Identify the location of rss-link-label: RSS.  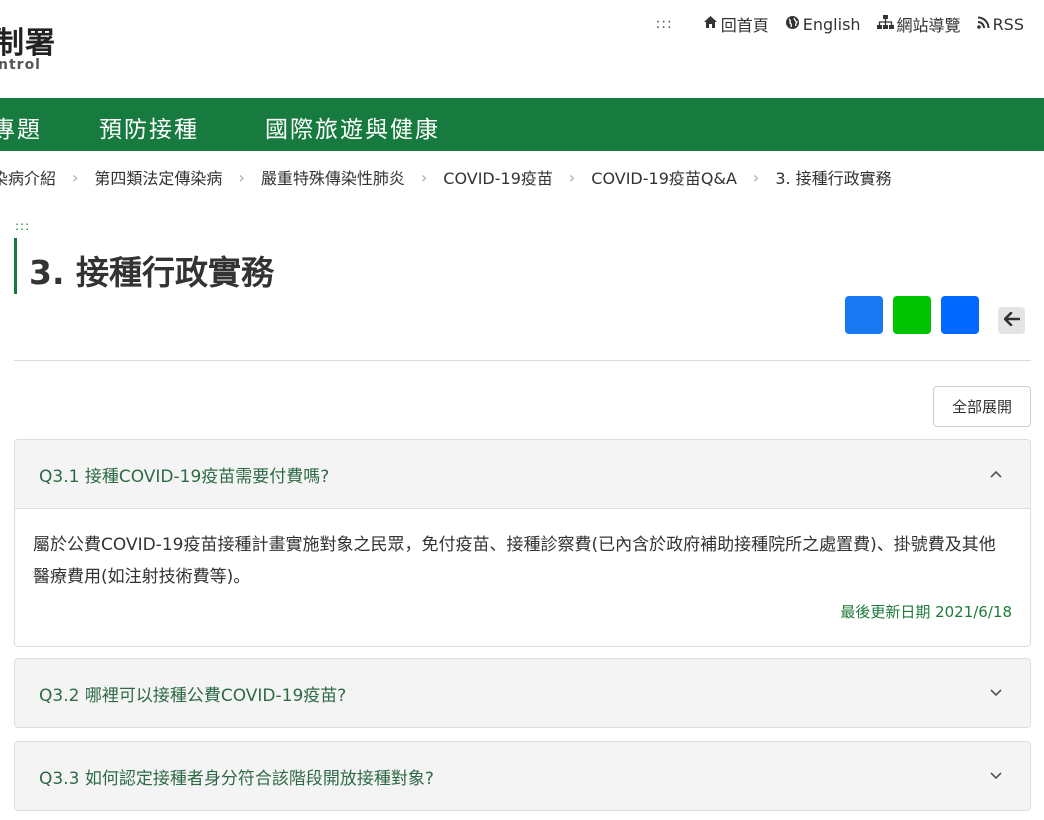
(1008, 24).